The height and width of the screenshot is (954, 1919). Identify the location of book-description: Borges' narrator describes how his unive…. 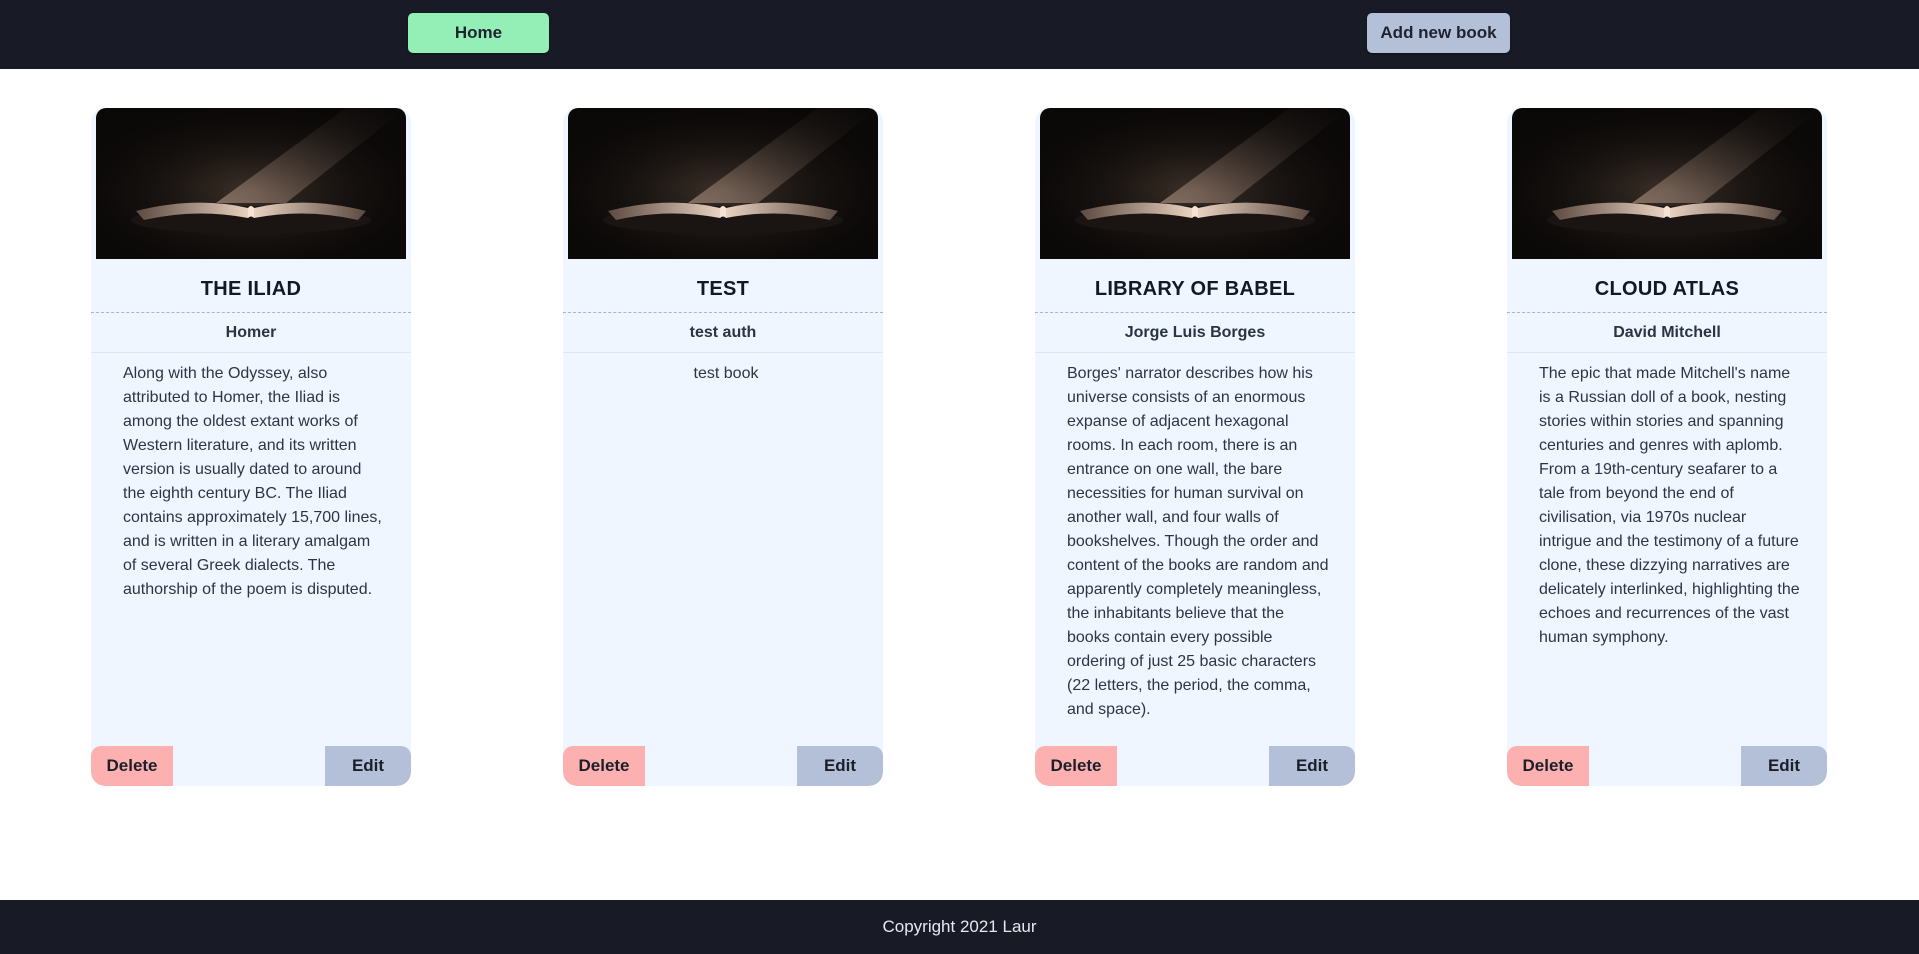
(1198, 541).